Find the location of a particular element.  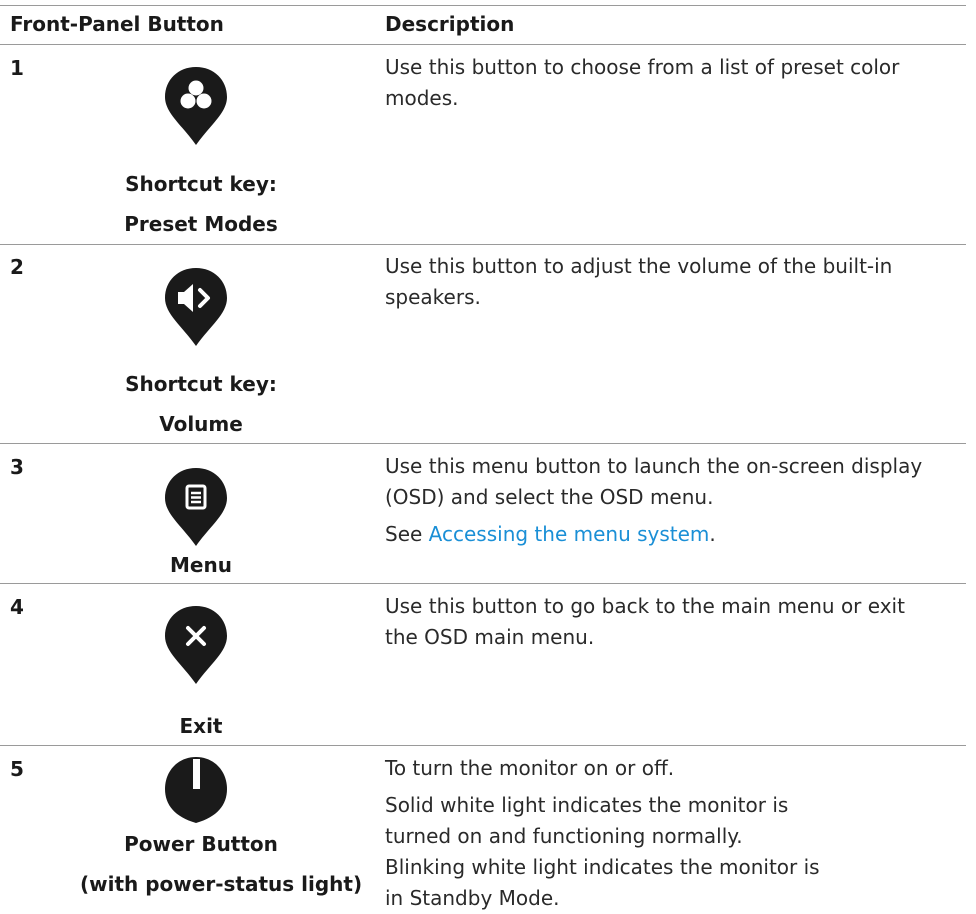

table-top-rule is located at coordinates (483, 5).